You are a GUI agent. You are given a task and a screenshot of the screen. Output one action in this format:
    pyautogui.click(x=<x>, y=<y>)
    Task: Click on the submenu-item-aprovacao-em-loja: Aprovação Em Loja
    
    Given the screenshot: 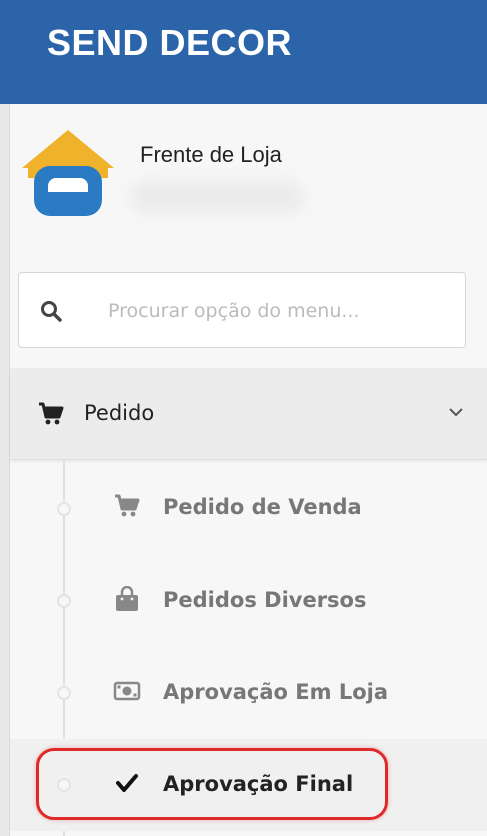 What is the action you would take?
    pyautogui.click(x=248, y=693)
    